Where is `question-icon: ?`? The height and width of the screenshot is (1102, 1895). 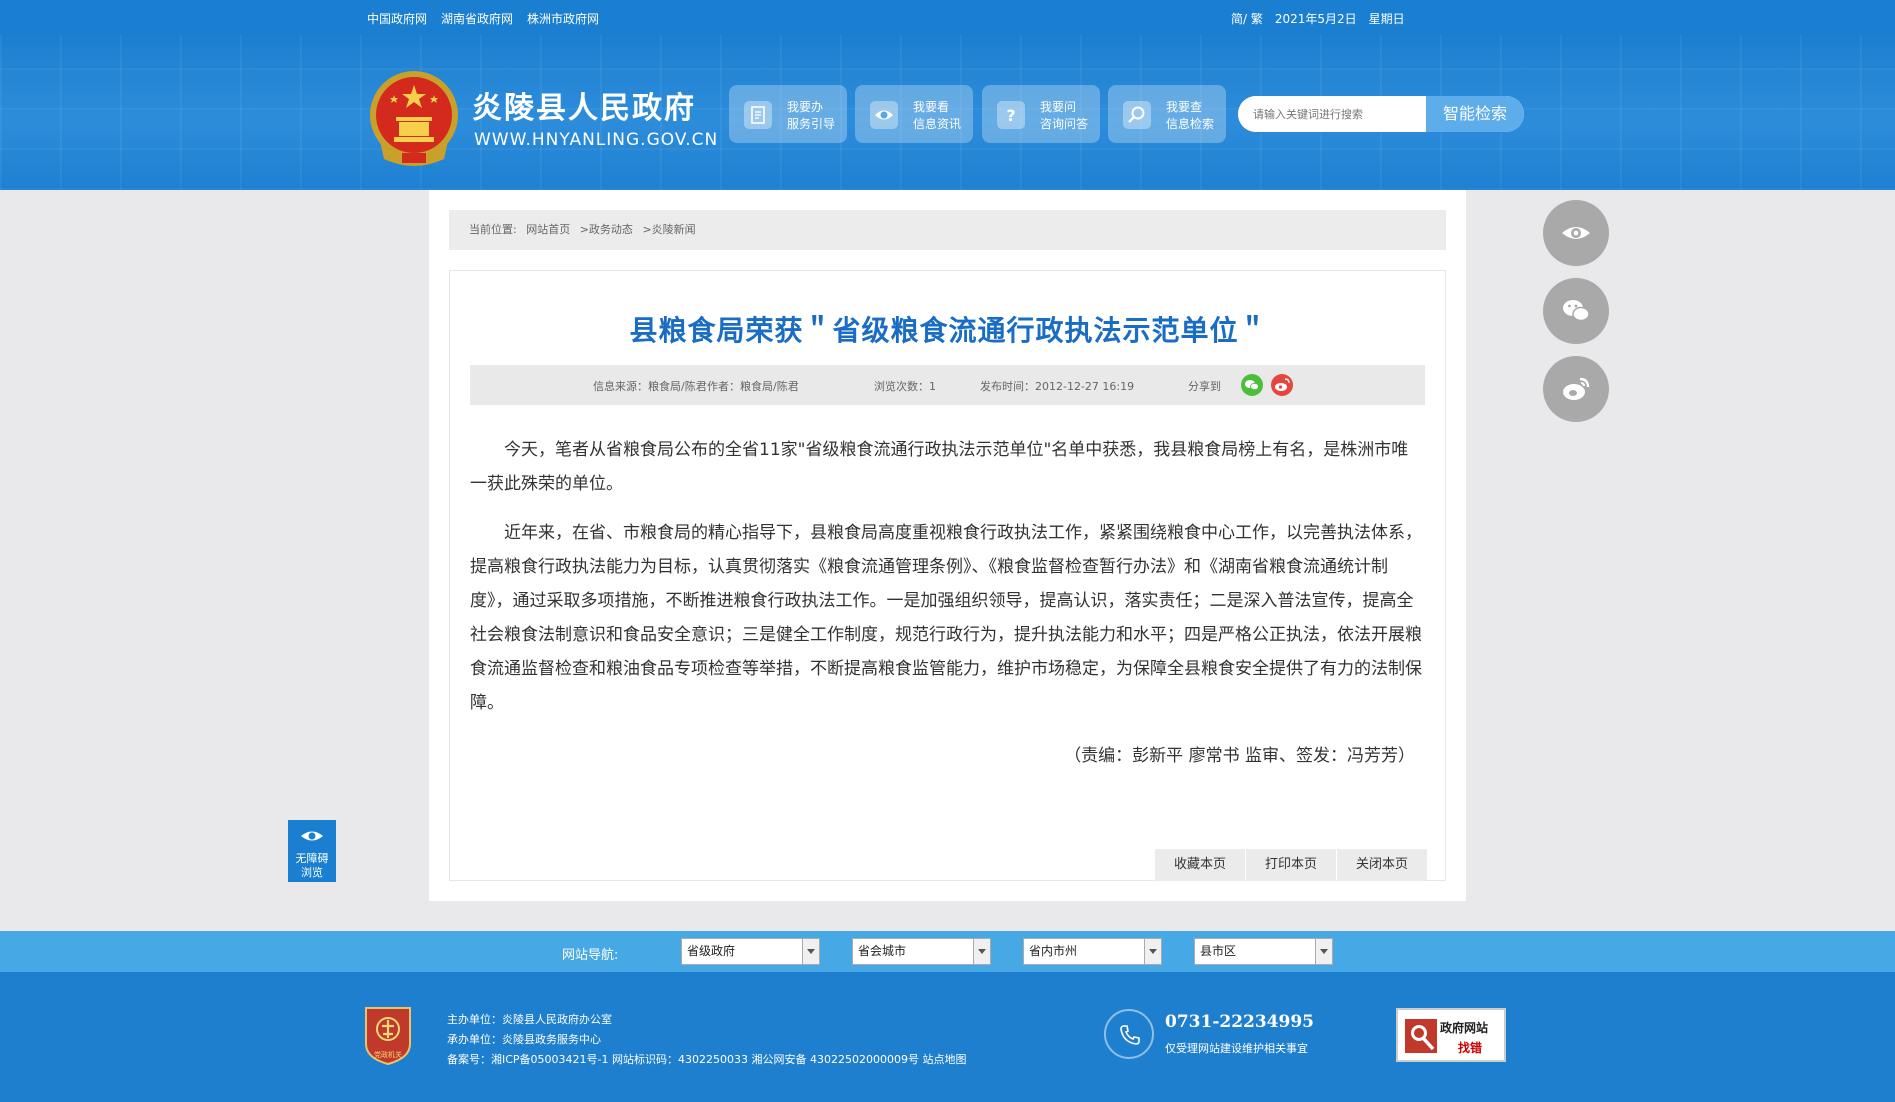
question-icon: ? is located at coordinates (1011, 115).